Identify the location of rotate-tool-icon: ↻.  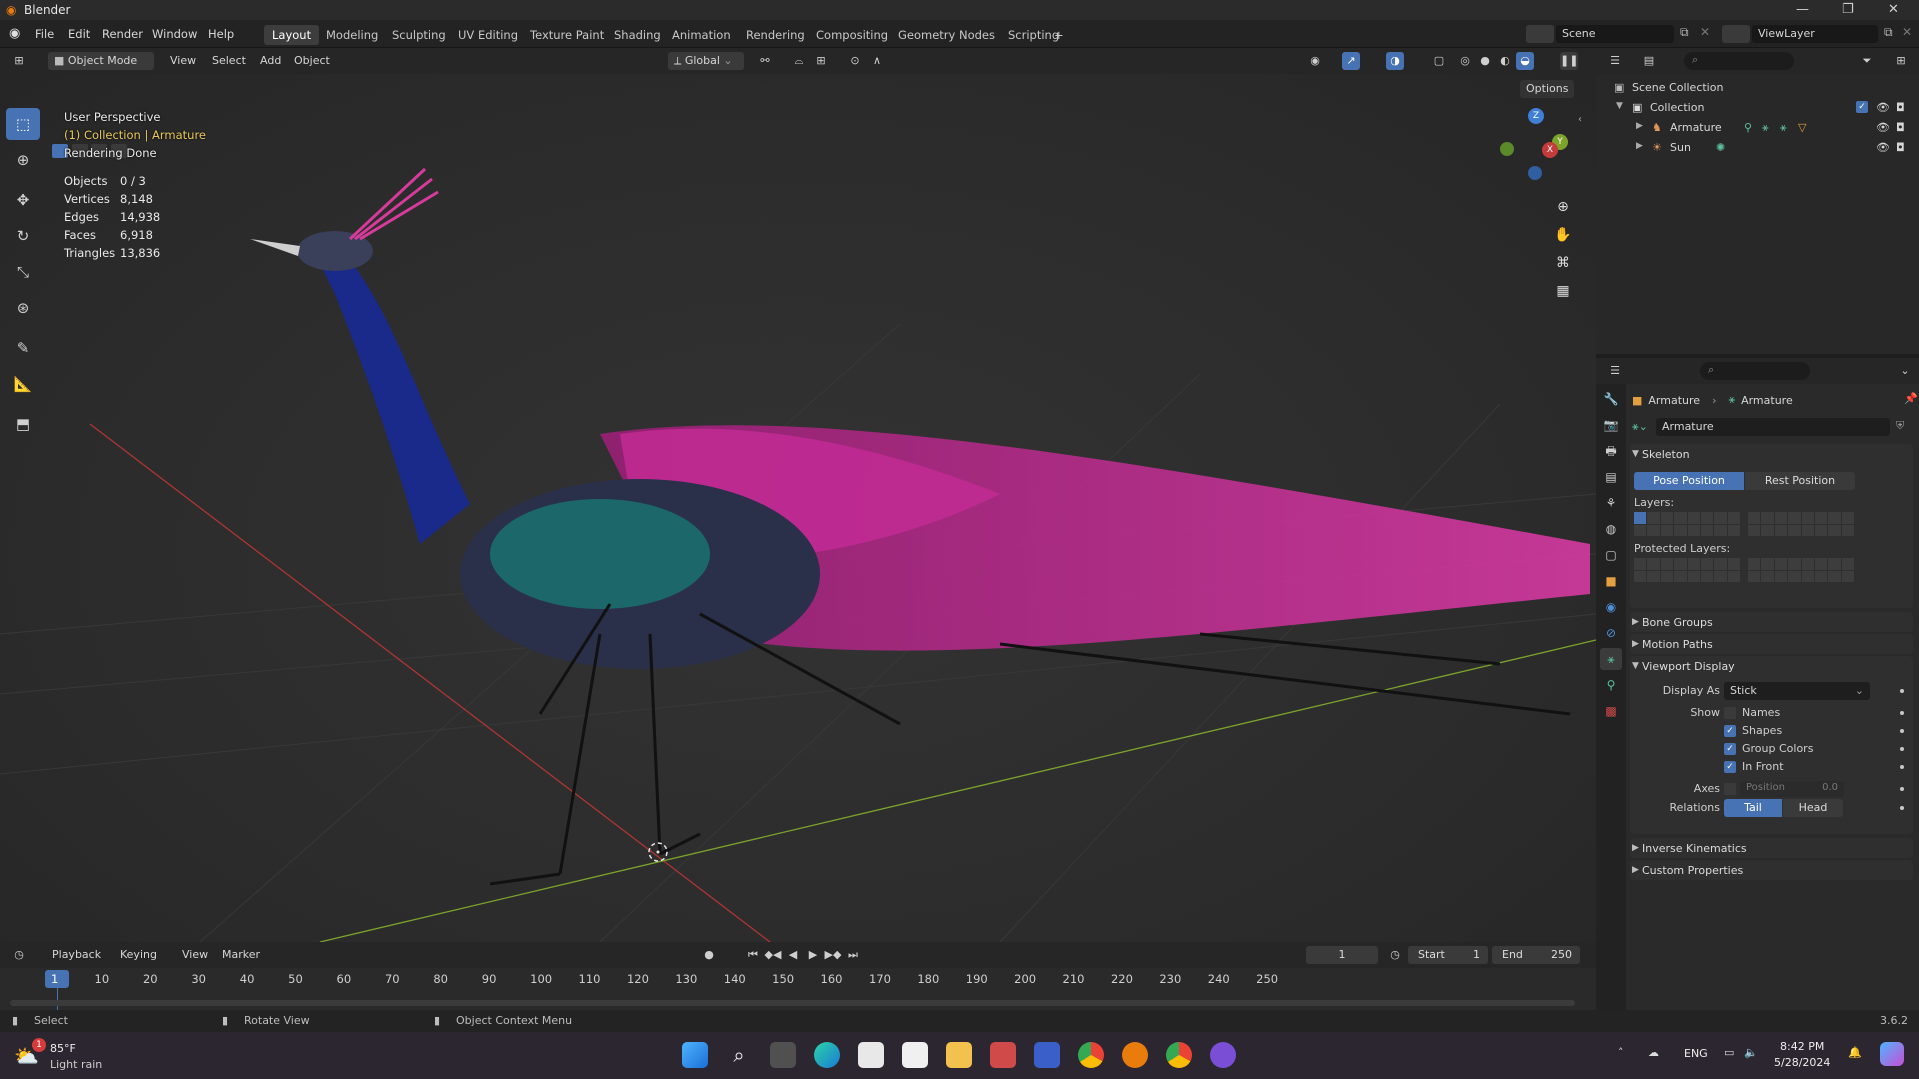
(23, 236).